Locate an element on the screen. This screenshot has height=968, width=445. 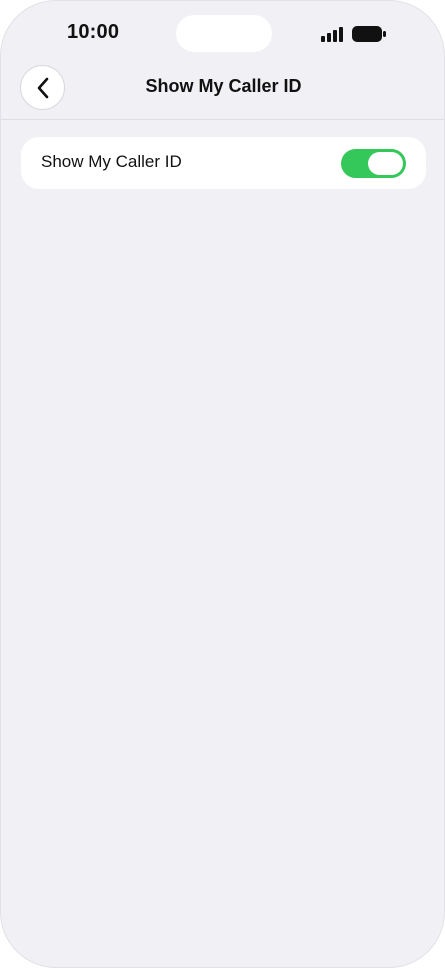
battery-icon is located at coordinates (369, 34).